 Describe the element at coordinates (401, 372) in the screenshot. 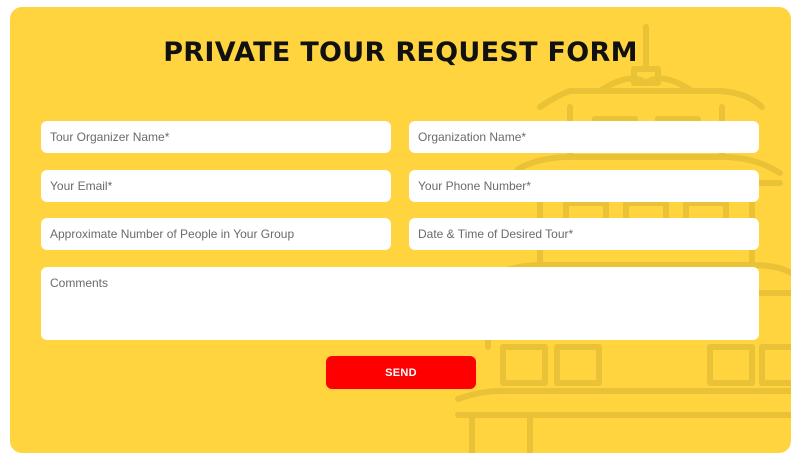

I see `send-button: SEND` at that location.